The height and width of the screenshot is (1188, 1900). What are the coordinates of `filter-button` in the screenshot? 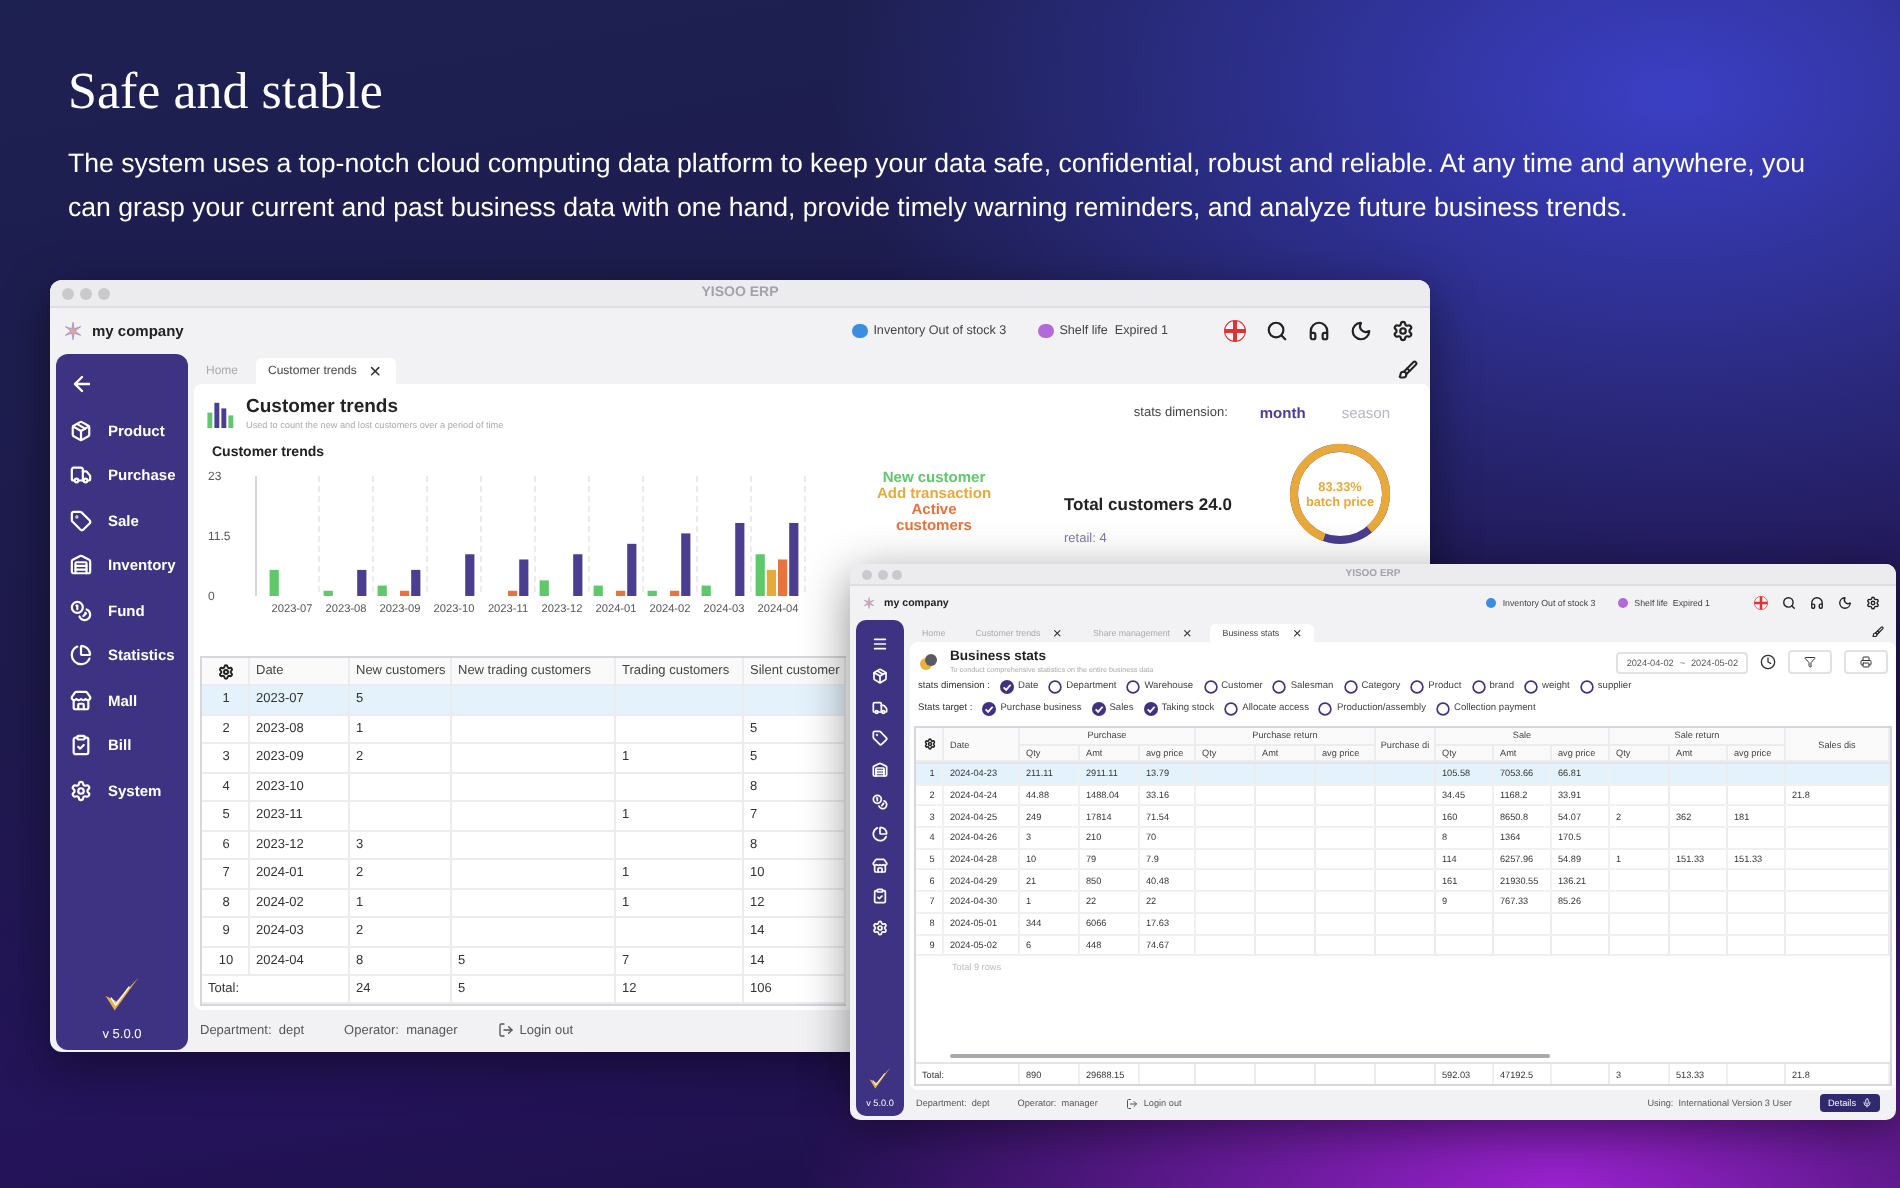 It's located at (1810, 662).